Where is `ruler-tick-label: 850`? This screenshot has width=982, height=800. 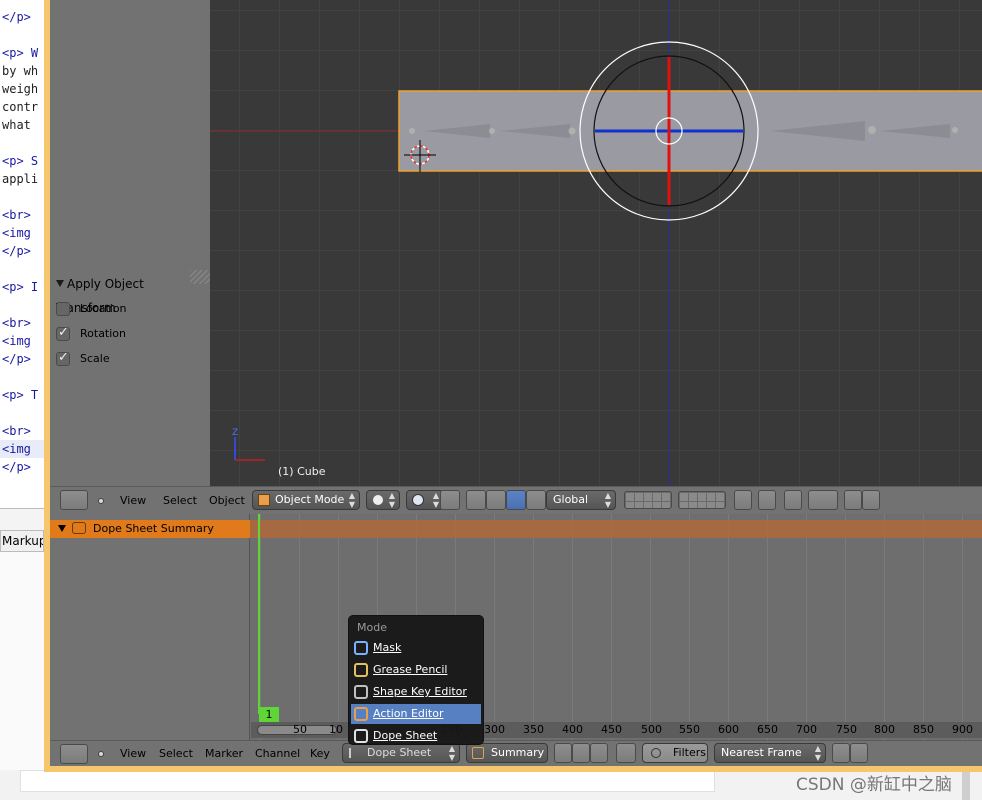 ruler-tick-label: 850 is located at coordinates (923, 729).